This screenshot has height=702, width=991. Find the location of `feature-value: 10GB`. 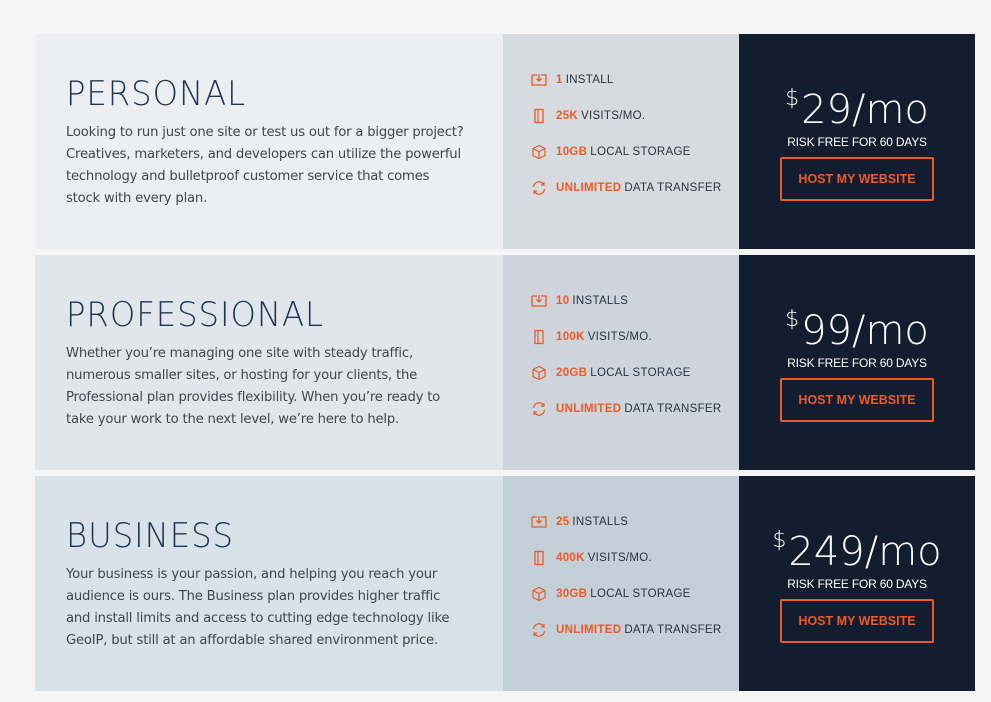

feature-value: 10GB is located at coordinates (572, 152).